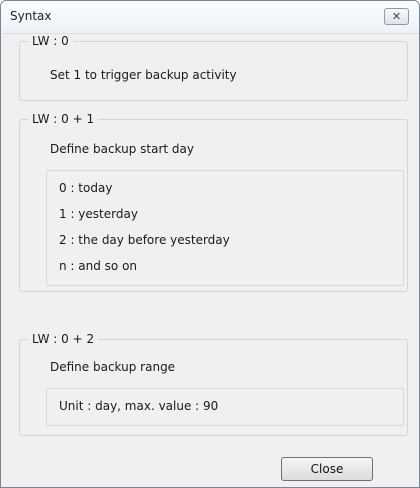  Describe the element at coordinates (63, 119) in the screenshot. I see `group-label: LW : 0 + 1` at that location.